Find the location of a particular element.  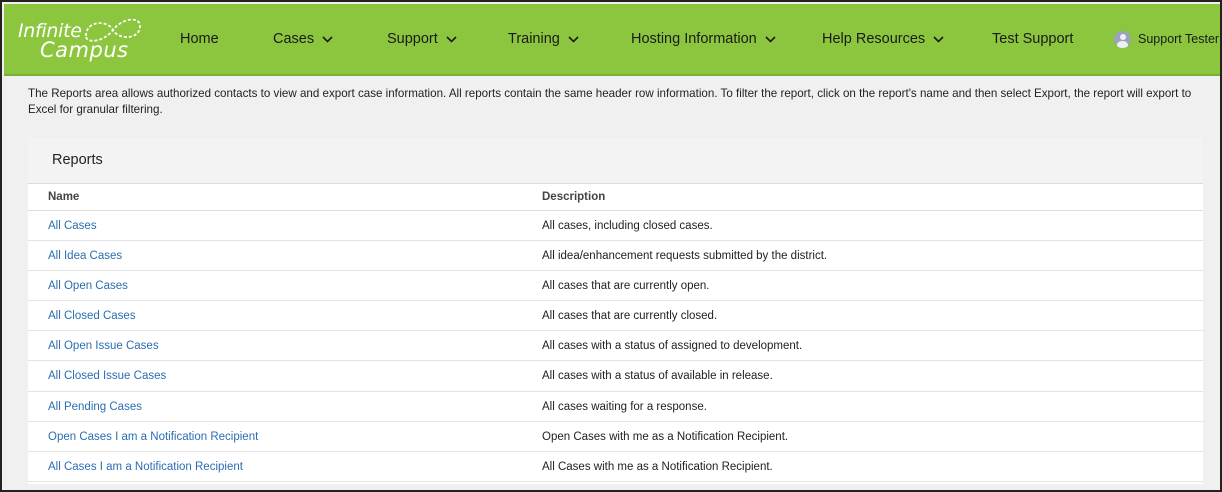

report-link: All Cases I am a Notification Recipient is located at coordinates (145, 467).